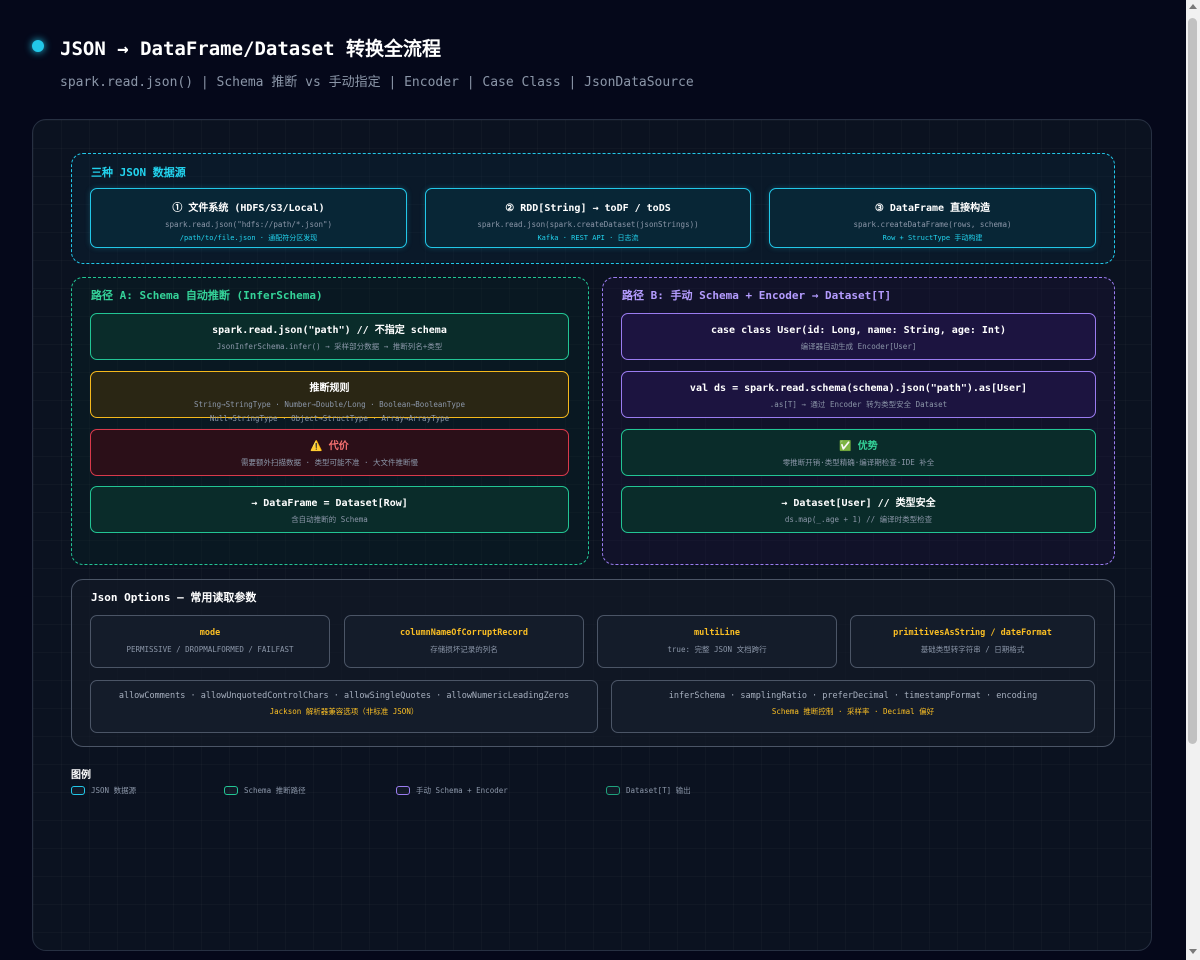 The height and width of the screenshot is (960, 1200). What do you see at coordinates (329, 503) in the screenshot?
I see `node-title: → DataFrame = Dataset[Row]` at bounding box center [329, 503].